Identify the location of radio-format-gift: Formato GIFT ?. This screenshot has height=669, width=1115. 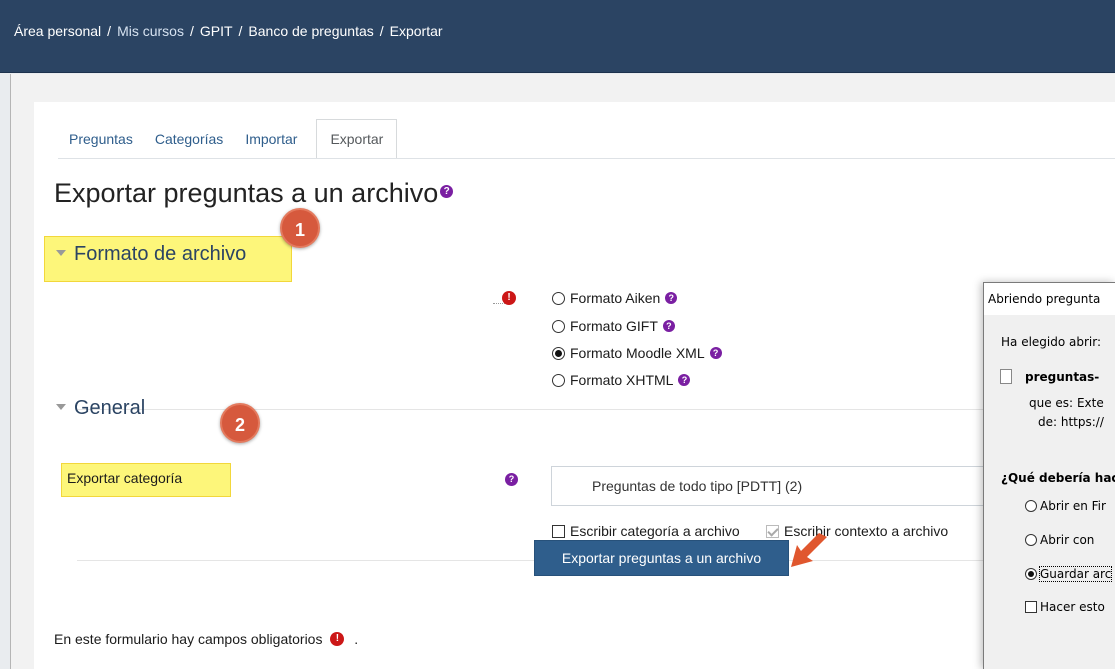
(613, 326).